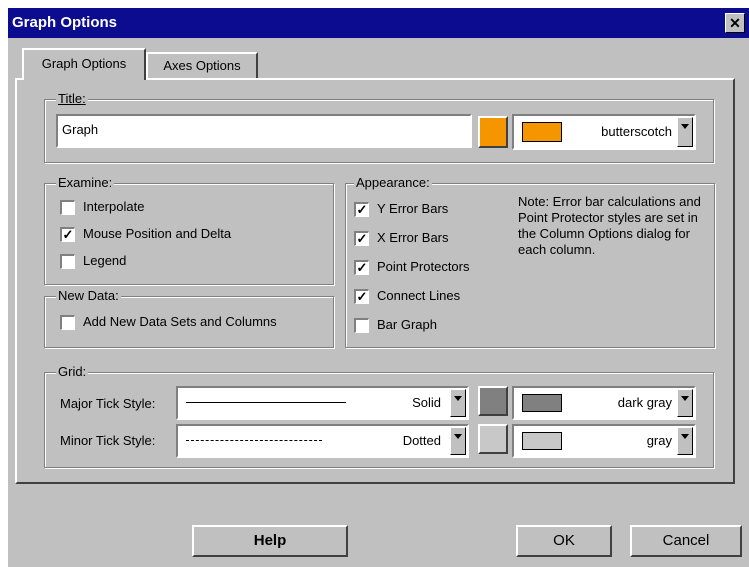 This screenshot has height=567, width=749. What do you see at coordinates (104, 261) in the screenshot?
I see `examine-checkbox-label-2: Legend` at bounding box center [104, 261].